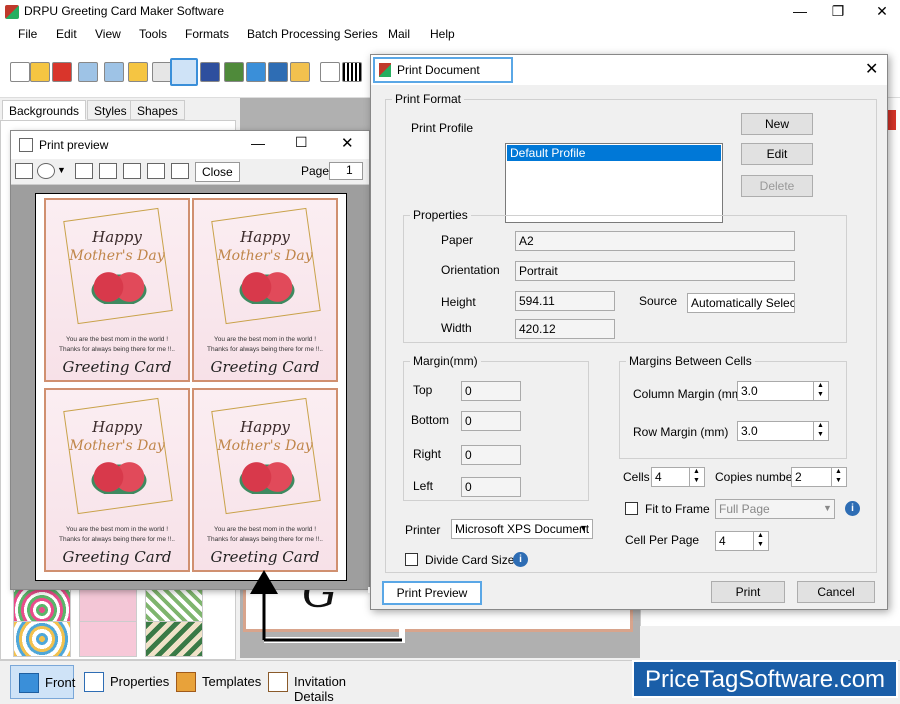 This screenshot has width=900, height=704. I want to click on paper-field: A2, so click(655, 241).